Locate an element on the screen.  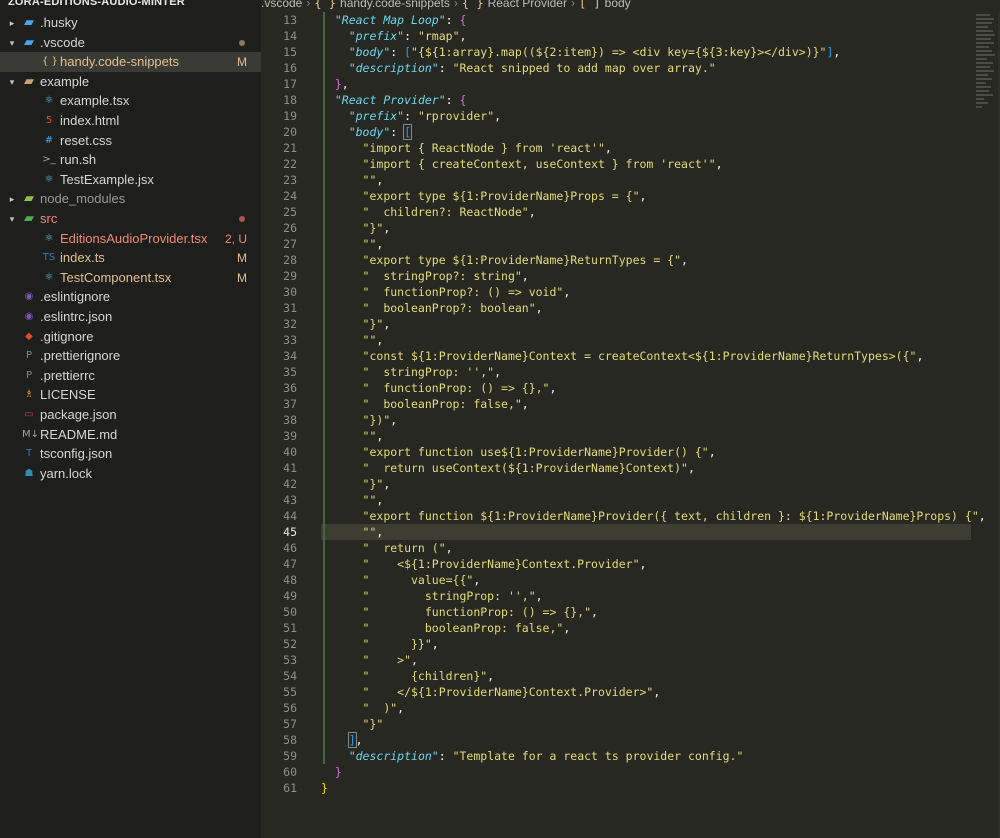
file-editionsaudioprovider-tsx: ⚛ EditionsAudioProvider.tsx 2, U is located at coordinates (130, 239).